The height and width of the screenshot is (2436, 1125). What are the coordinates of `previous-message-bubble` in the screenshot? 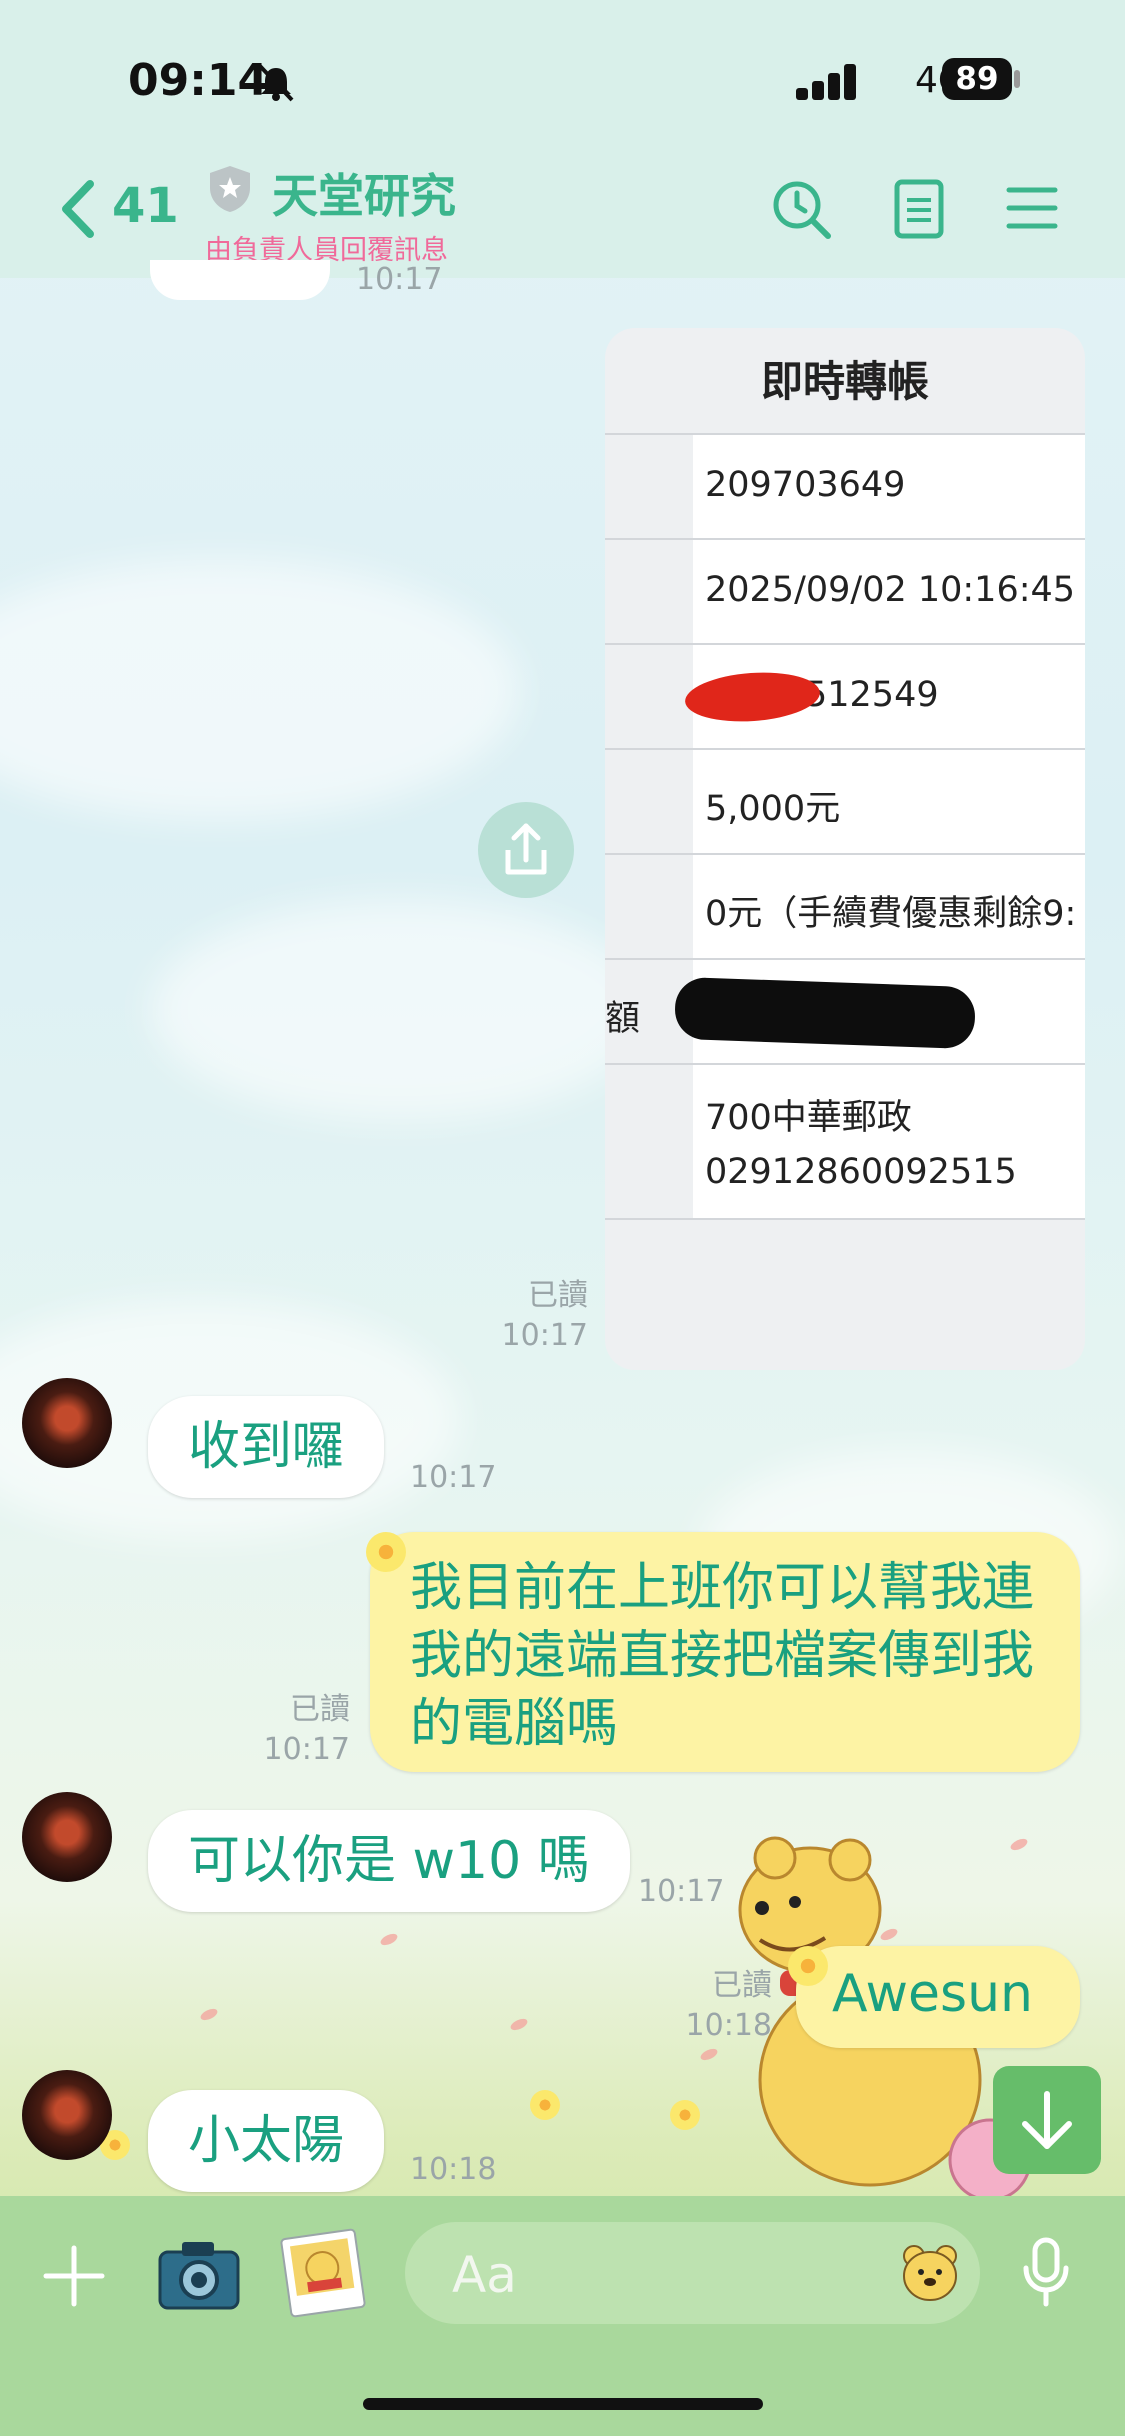 It's located at (240, 280).